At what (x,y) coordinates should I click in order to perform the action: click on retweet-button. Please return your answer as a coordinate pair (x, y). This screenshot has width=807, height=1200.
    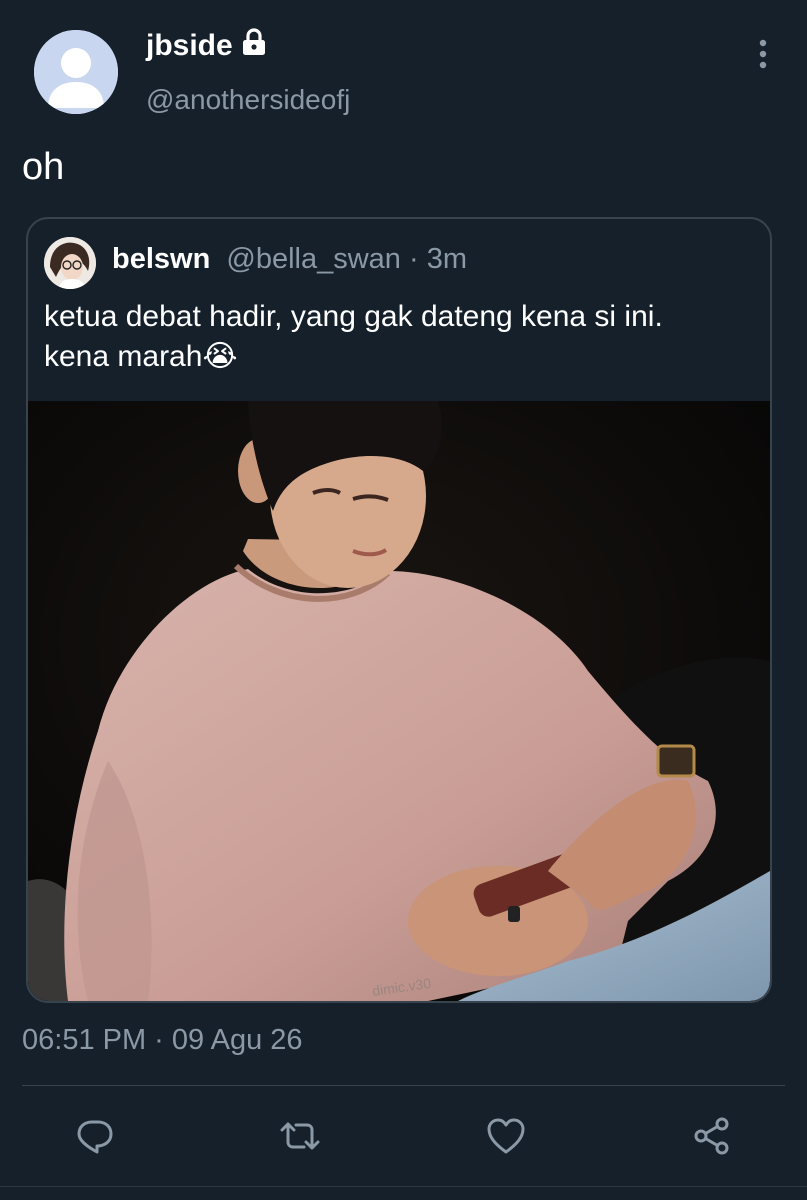
    Looking at the image, I should click on (300, 1136).